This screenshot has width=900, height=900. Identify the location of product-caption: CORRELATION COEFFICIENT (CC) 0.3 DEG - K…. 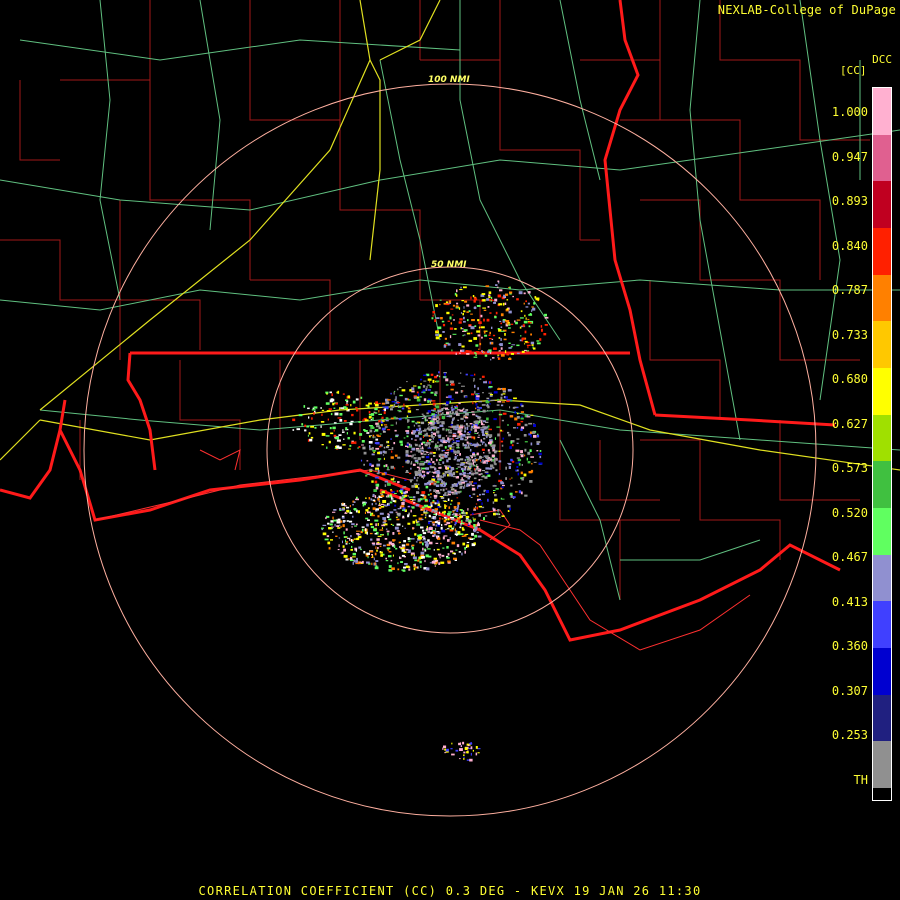
(450, 891).